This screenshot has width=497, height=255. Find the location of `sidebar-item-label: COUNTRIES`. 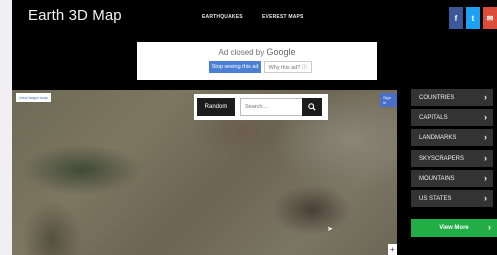

sidebar-item-label: COUNTRIES is located at coordinates (437, 97).